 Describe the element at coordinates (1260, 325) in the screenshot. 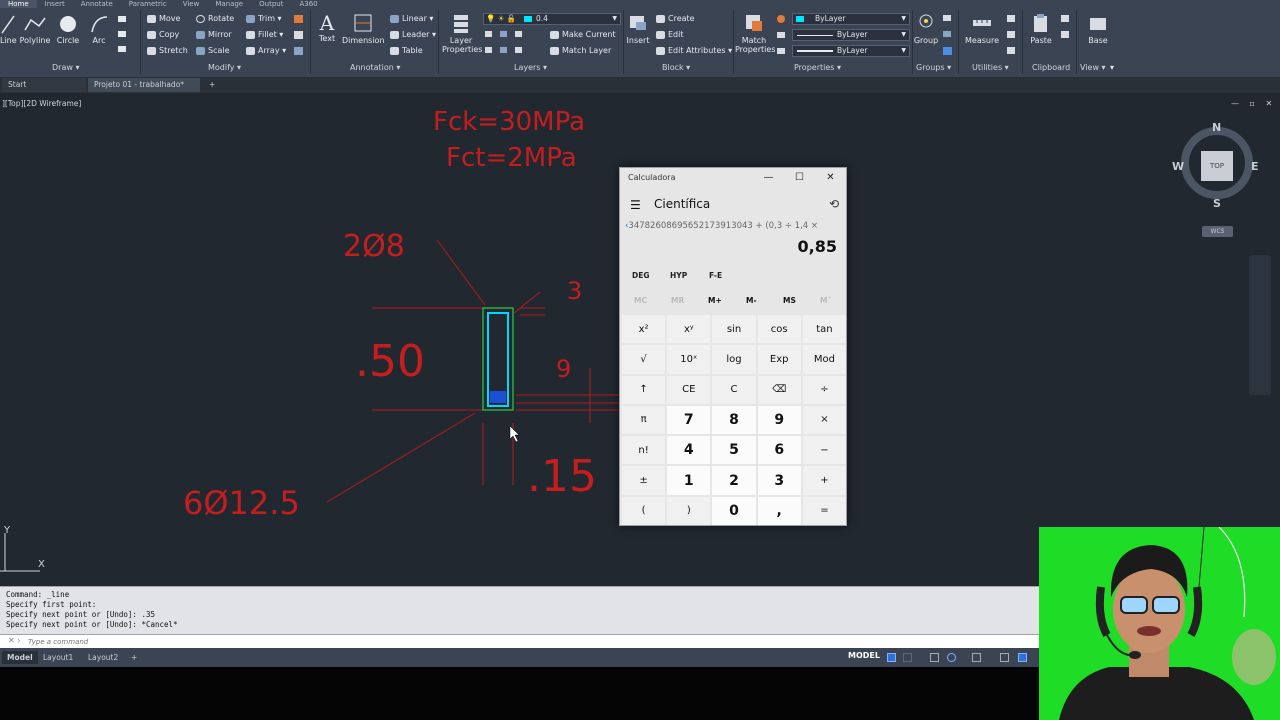

I see `navigation-bar` at that location.